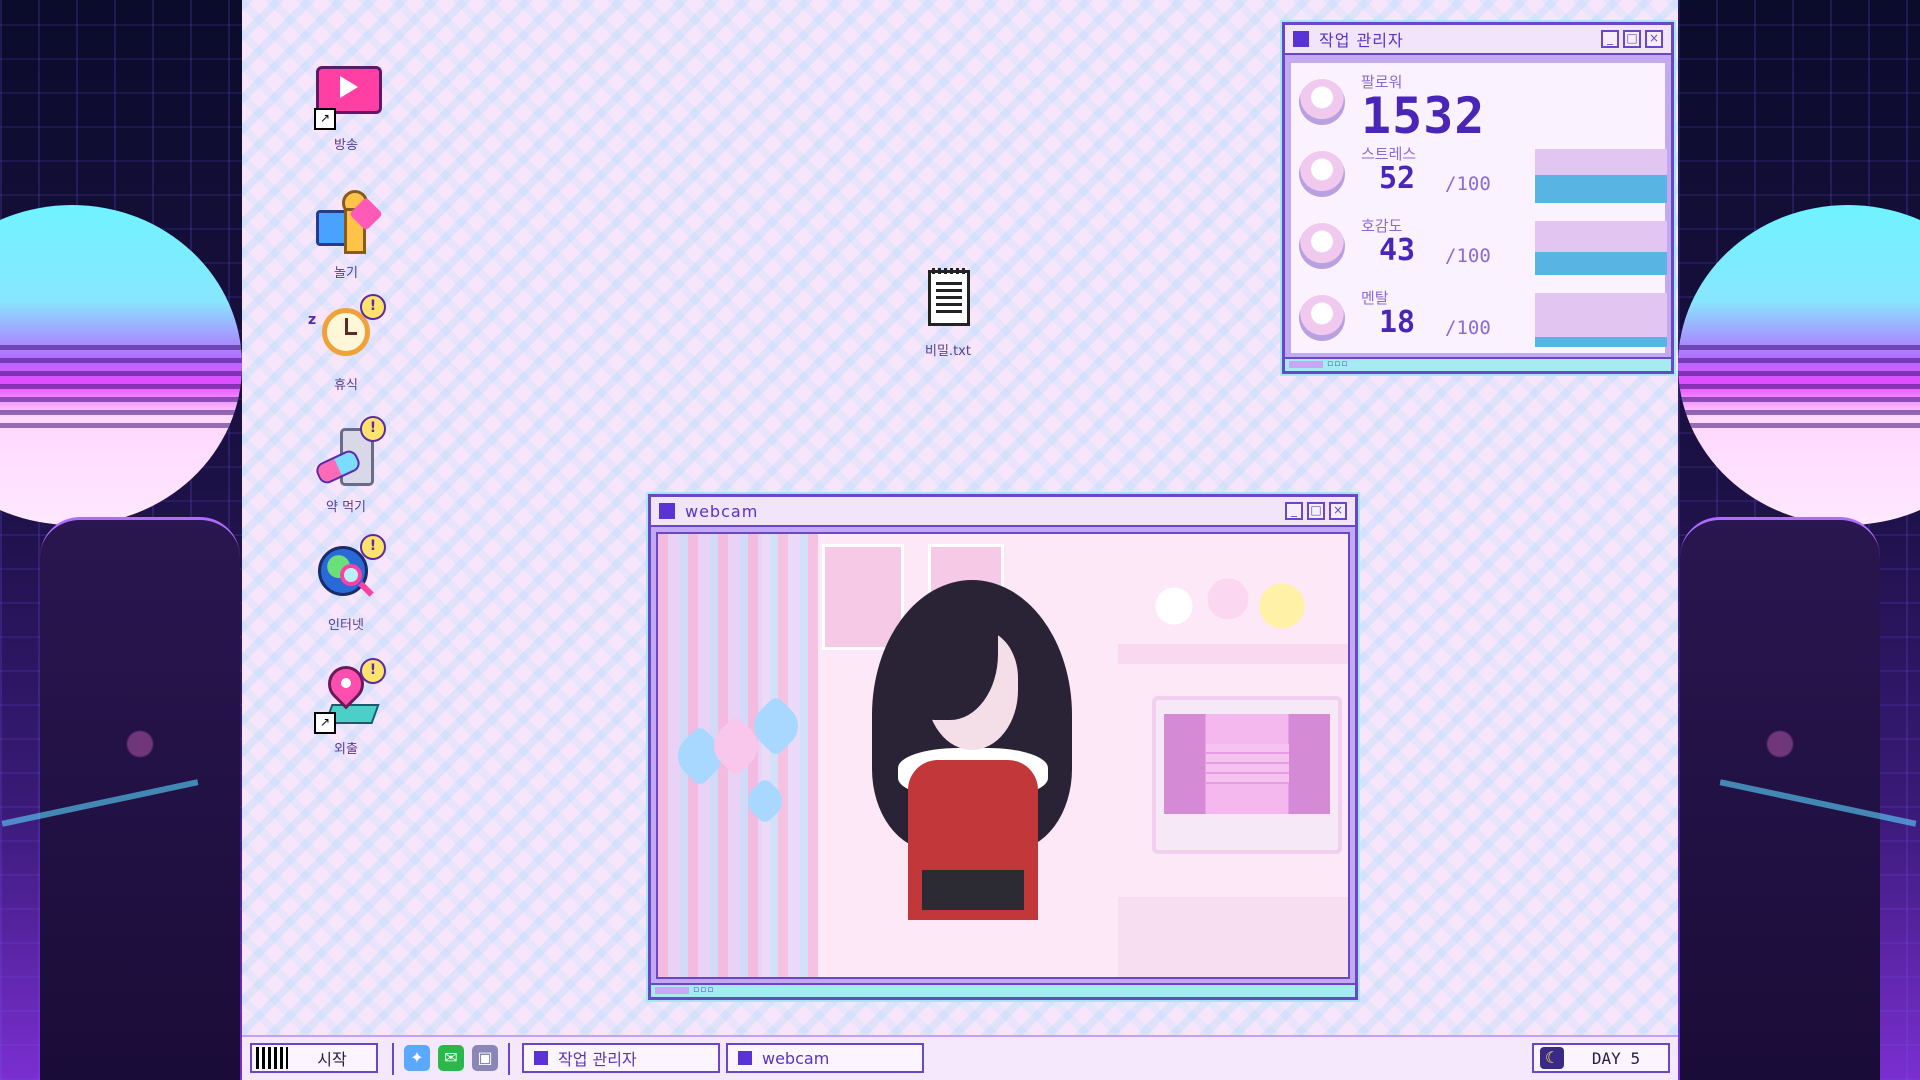 This screenshot has height=1080, width=1920. I want to click on avatar-affection-icon, so click(1322, 246).